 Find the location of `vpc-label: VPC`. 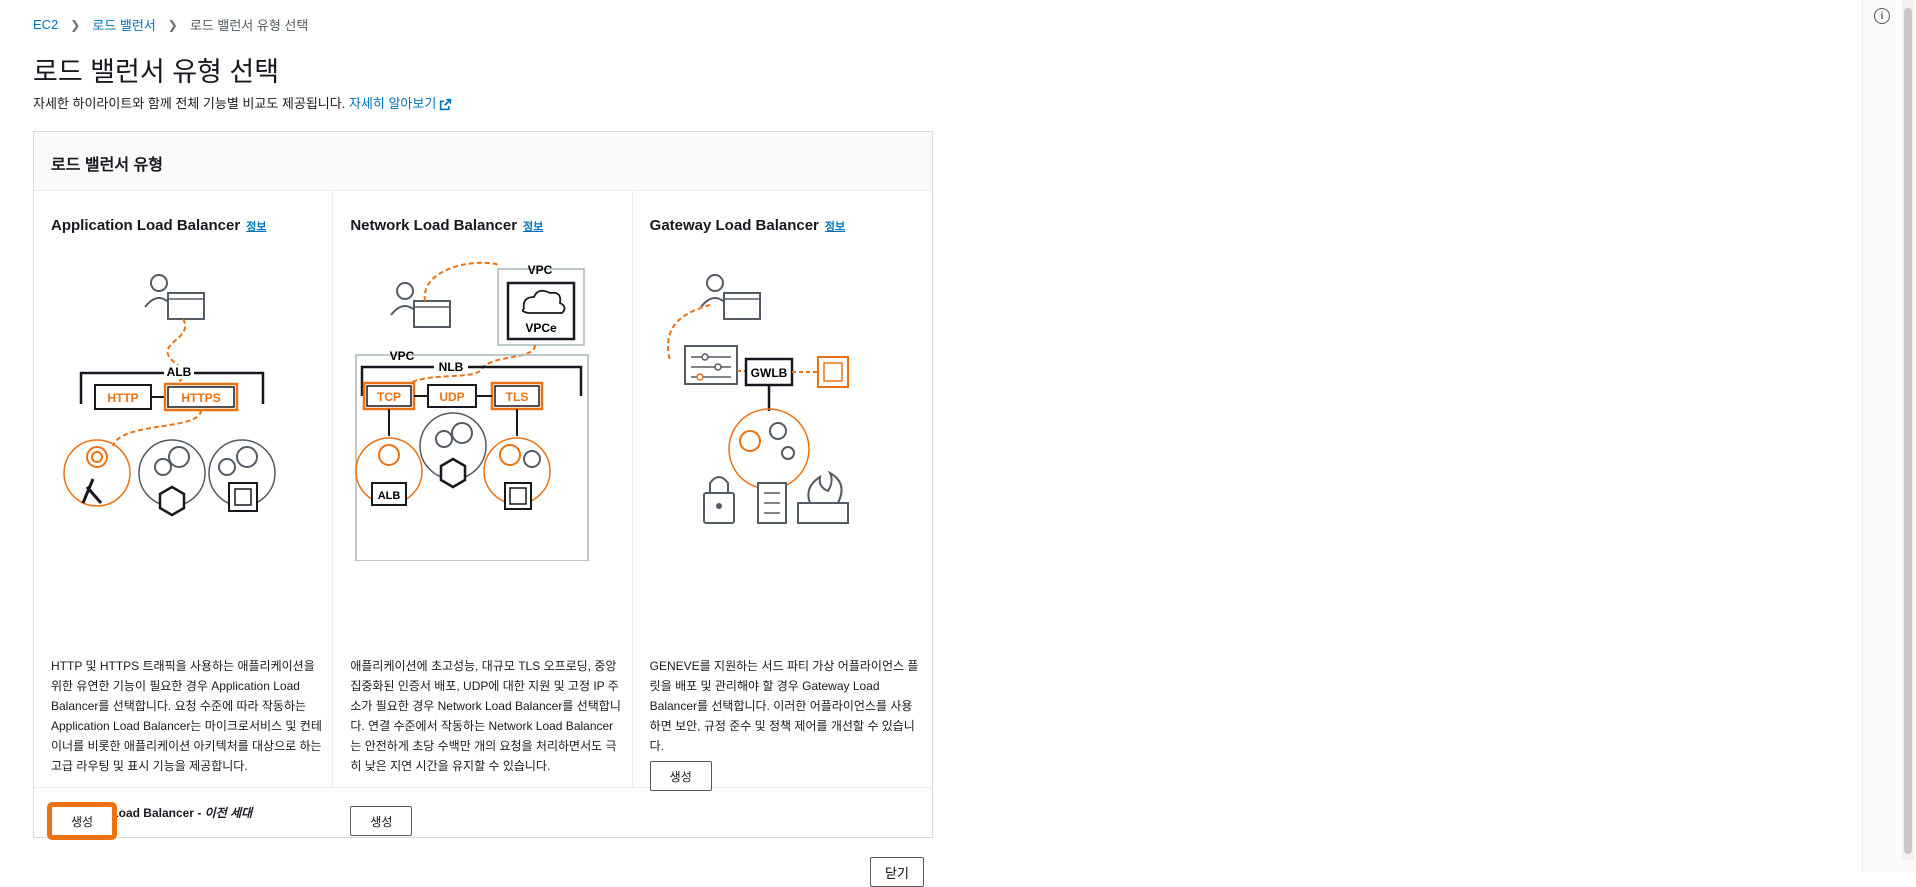

vpc-label: VPC is located at coordinates (402, 356).